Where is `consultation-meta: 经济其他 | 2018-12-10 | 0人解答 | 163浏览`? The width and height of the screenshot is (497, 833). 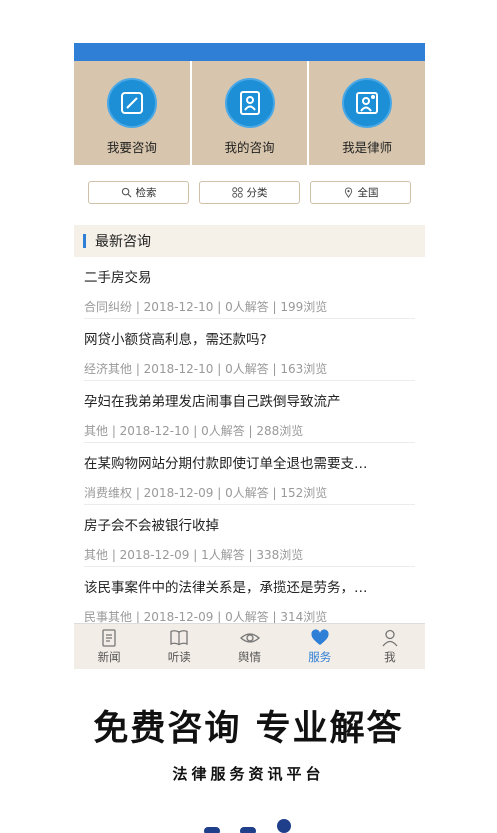
consultation-meta: 经济其他 | 2018-12-10 | 0人解答 | 163浏览 is located at coordinates (206, 369).